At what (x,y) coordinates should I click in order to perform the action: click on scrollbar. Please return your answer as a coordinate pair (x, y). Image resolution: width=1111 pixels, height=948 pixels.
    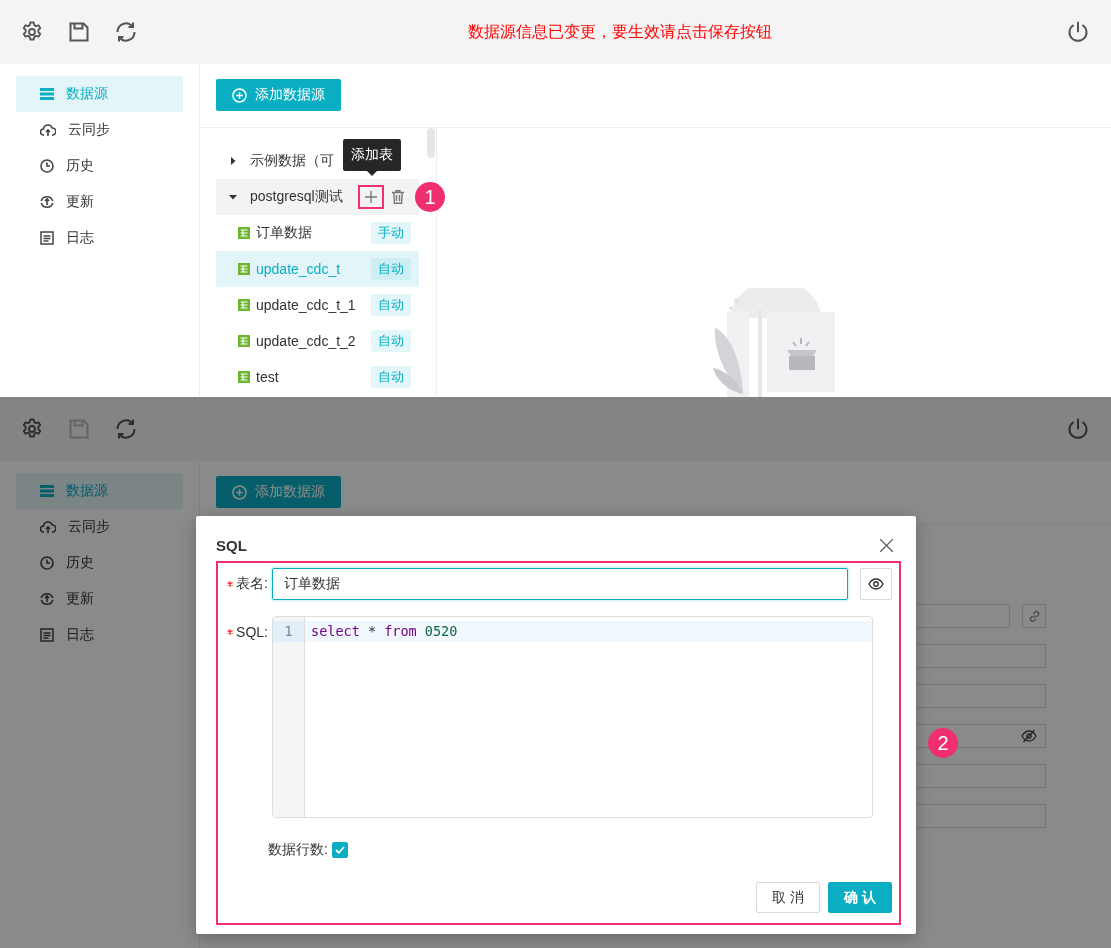
    Looking at the image, I should click on (431, 143).